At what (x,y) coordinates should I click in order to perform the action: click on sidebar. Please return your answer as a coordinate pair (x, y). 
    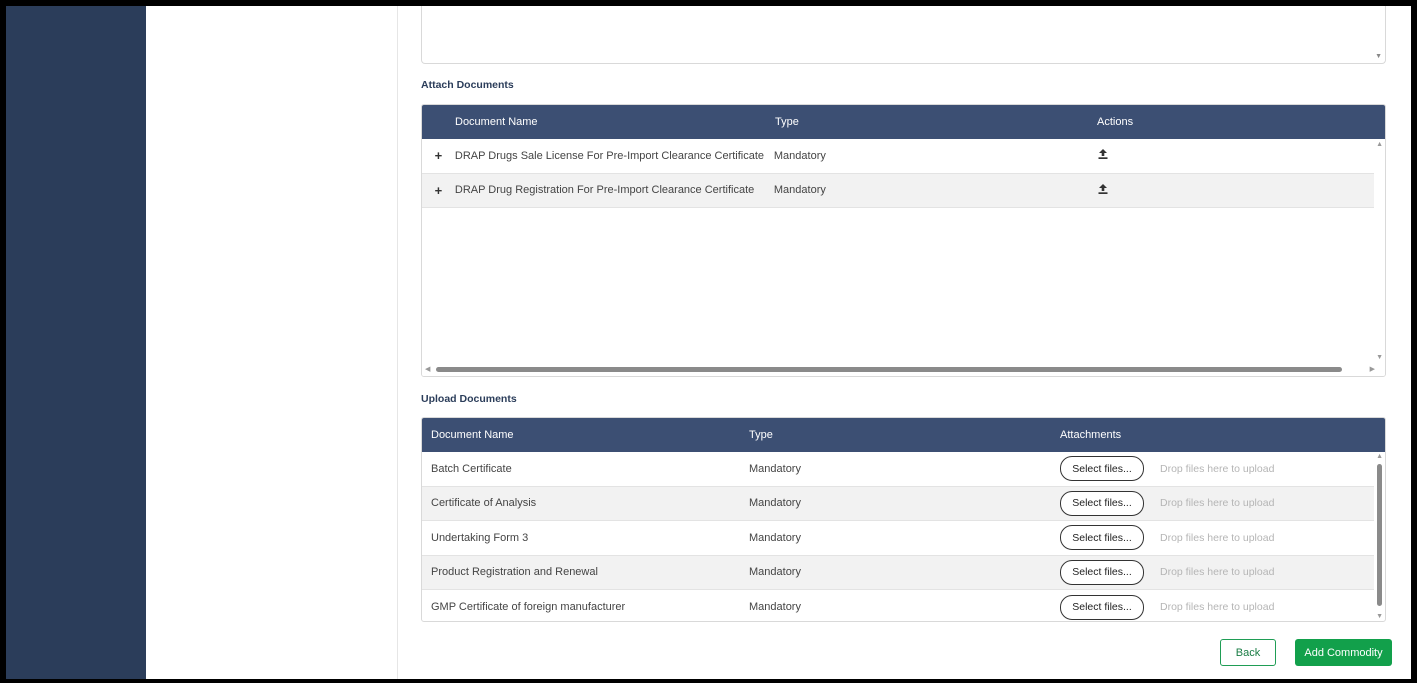
    Looking at the image, I should click on (76, 342).